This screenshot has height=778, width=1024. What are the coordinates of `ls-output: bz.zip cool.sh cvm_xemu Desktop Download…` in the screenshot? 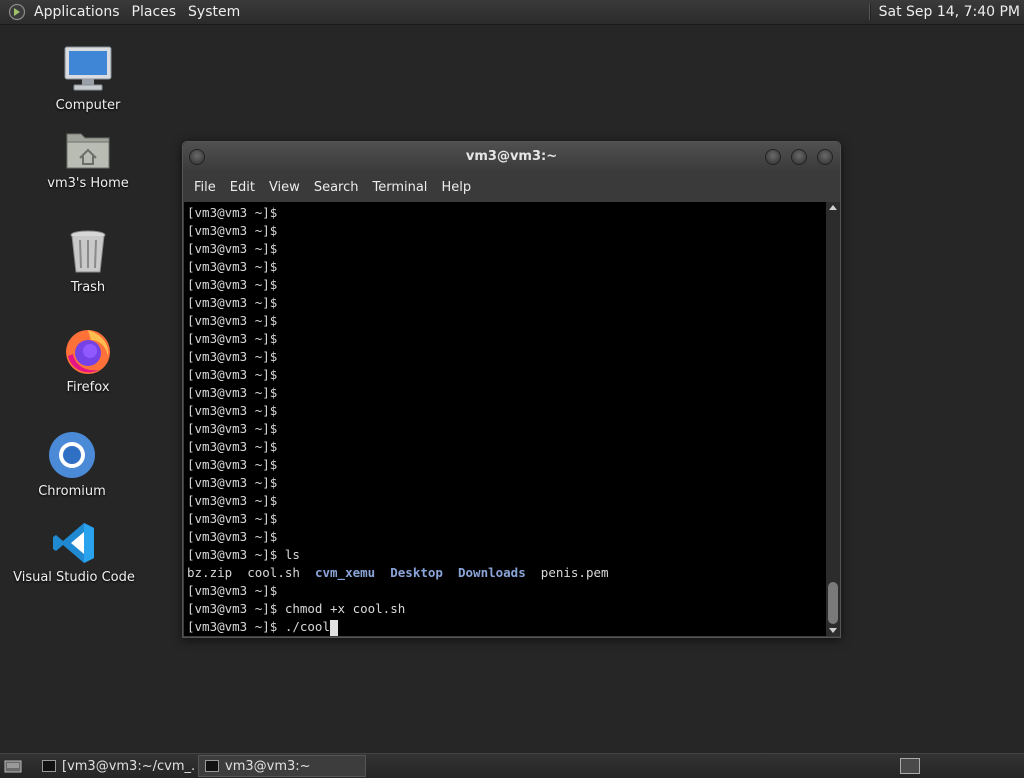 It's located at (506, 573).